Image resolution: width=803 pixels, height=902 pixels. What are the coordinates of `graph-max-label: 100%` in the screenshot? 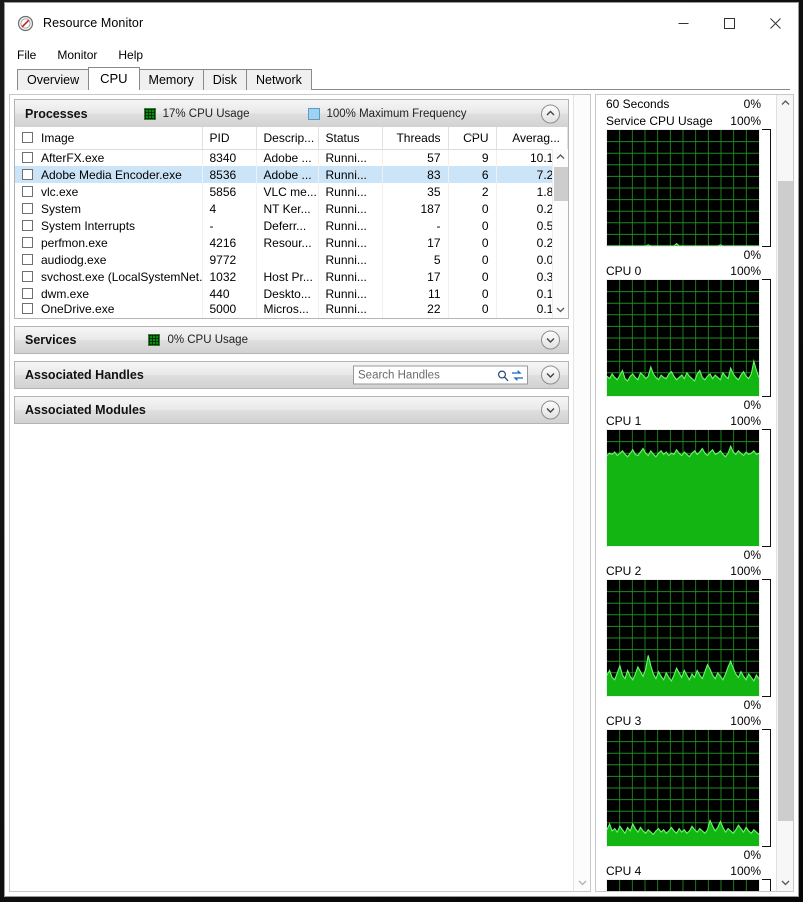 It's located at (745, 120).